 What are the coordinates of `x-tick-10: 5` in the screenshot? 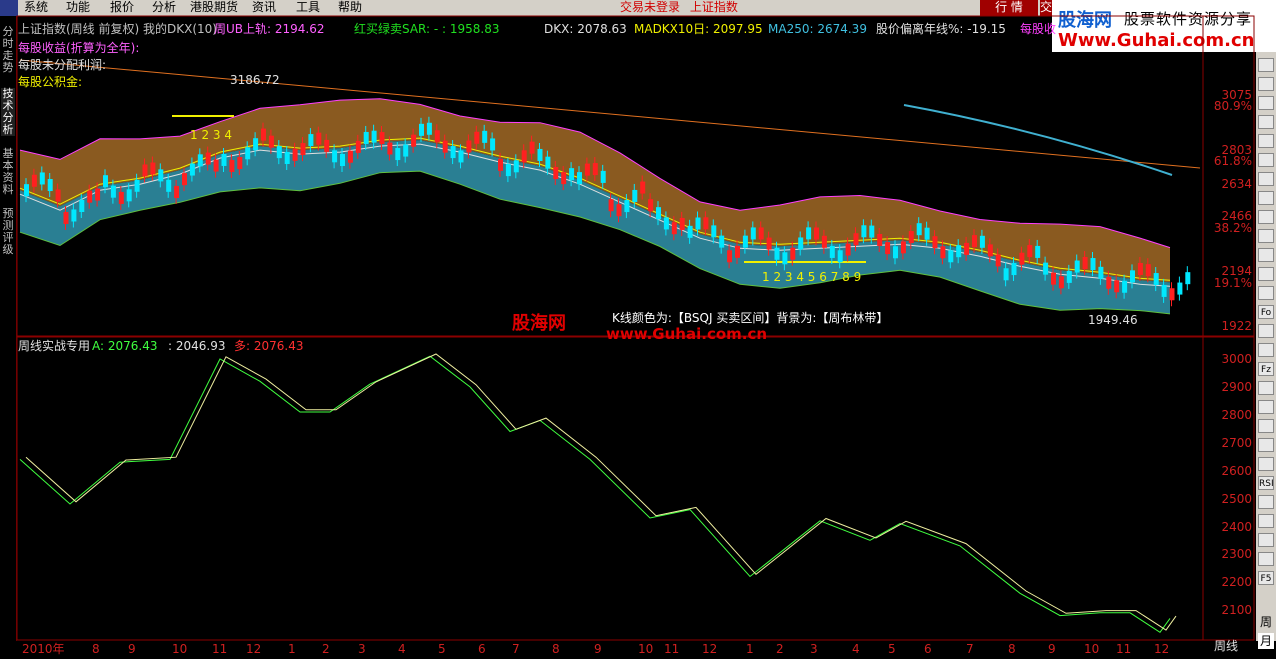 It's located at (442, 649).